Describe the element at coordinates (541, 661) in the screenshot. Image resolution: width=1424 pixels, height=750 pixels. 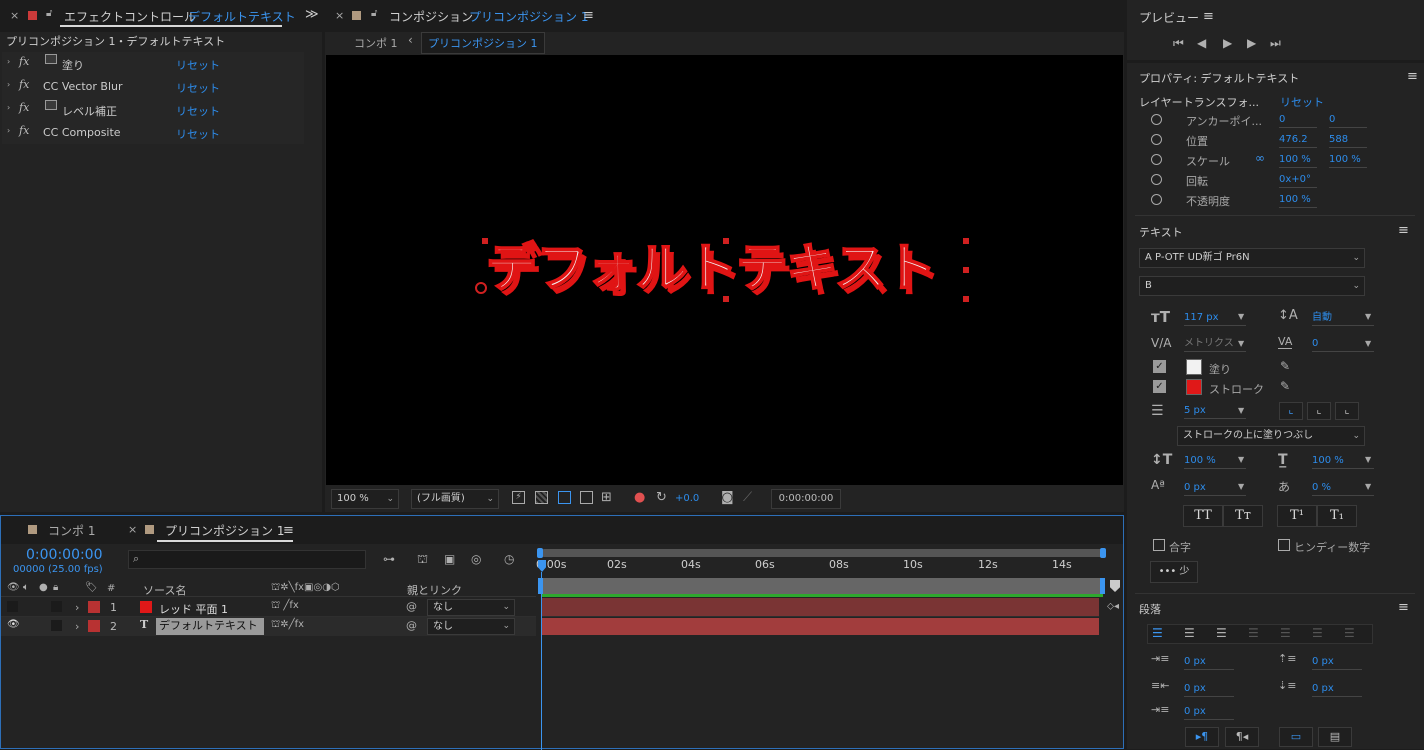
I see `playhead-line` at that location.